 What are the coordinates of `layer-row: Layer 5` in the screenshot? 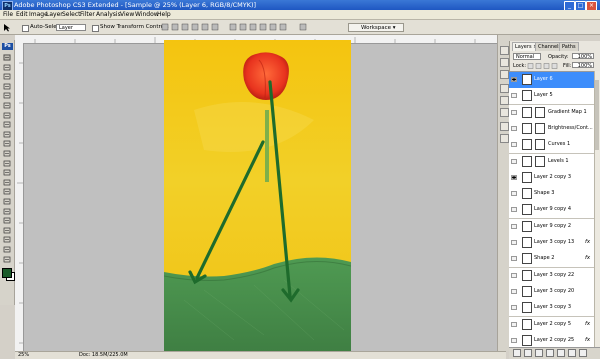 It's located at (551, 97).